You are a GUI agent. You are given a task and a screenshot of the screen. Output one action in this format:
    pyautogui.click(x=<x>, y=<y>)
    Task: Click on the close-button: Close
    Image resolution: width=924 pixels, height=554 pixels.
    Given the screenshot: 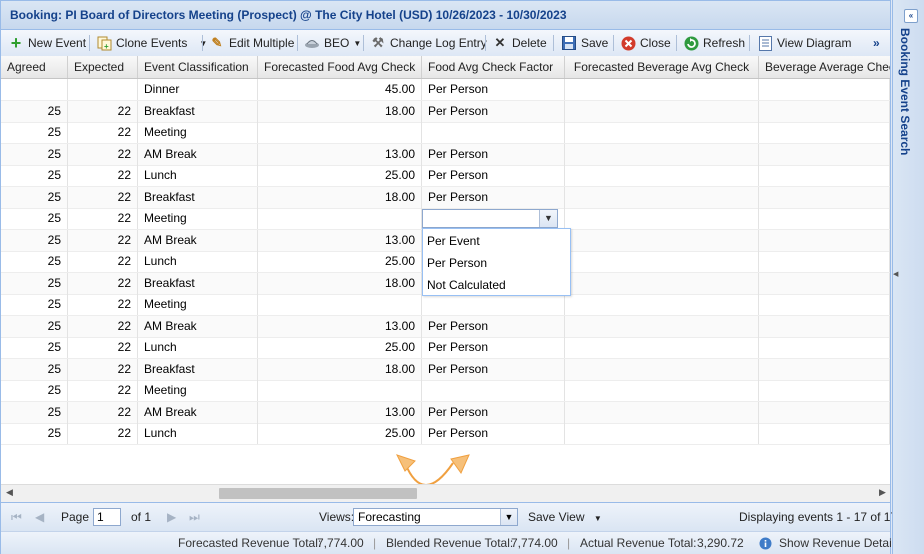 What is the action you would take?
    pyautogui.click(x=645, y=43)
    